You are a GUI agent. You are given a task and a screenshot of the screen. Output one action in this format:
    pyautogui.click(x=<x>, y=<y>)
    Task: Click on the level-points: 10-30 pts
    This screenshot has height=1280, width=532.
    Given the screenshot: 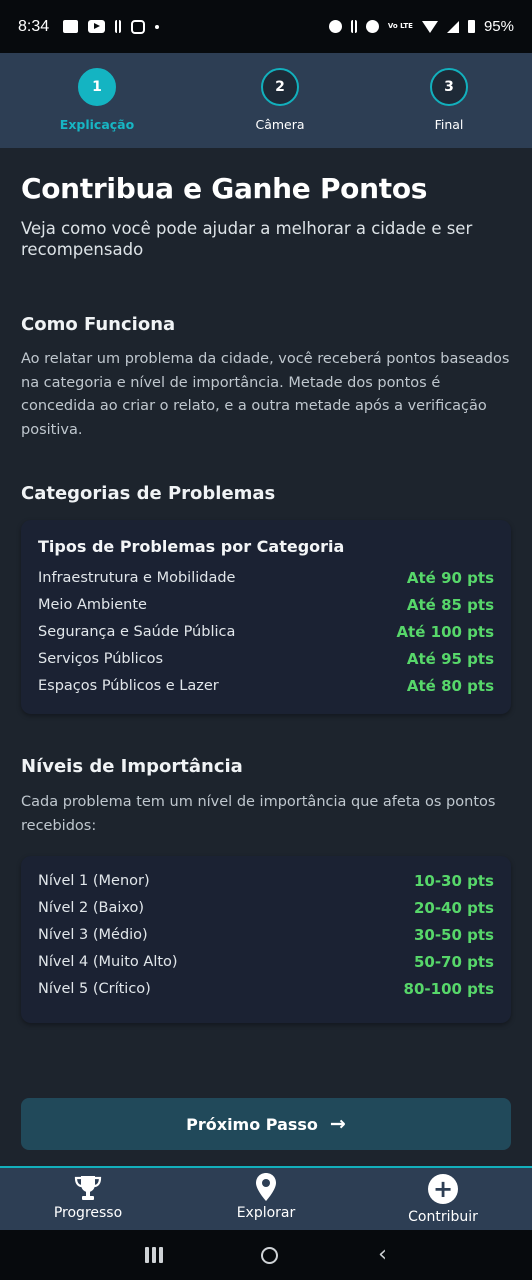 What is the action you would take?
    pyautogui.click(x=453, y=881)
    